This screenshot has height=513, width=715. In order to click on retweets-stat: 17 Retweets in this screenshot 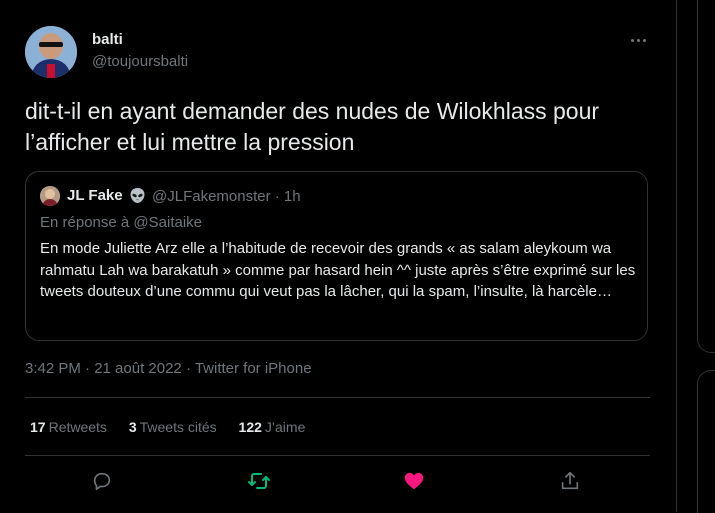, I will do `click(68, 427)`.